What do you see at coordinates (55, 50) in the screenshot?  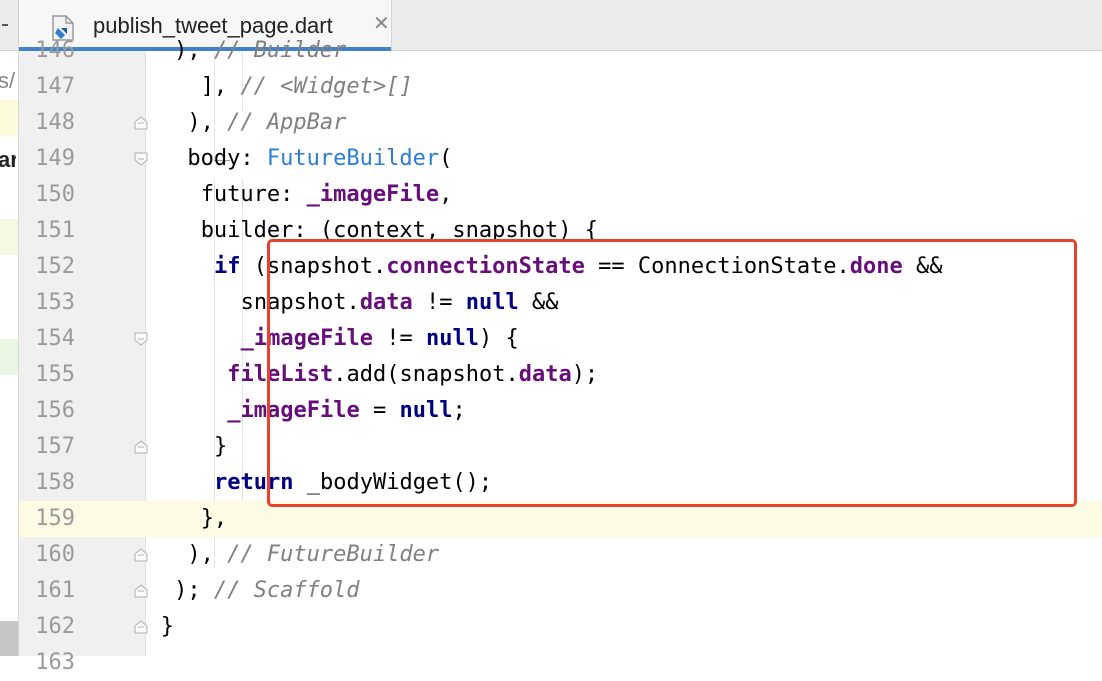 I see `line-number: 146` at bounding box center [55, 50].